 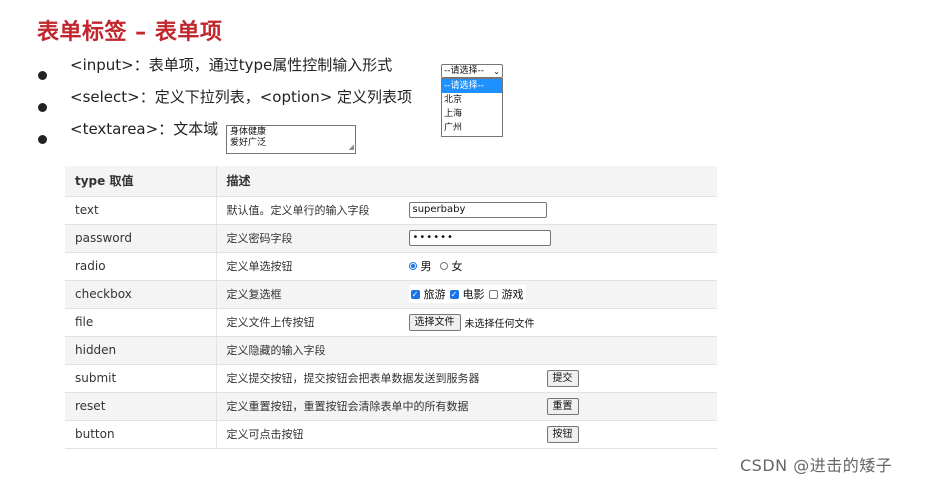 I want to click on desc-cell: 默认值。定义单行的输入字段, so click(x=298, y=210).